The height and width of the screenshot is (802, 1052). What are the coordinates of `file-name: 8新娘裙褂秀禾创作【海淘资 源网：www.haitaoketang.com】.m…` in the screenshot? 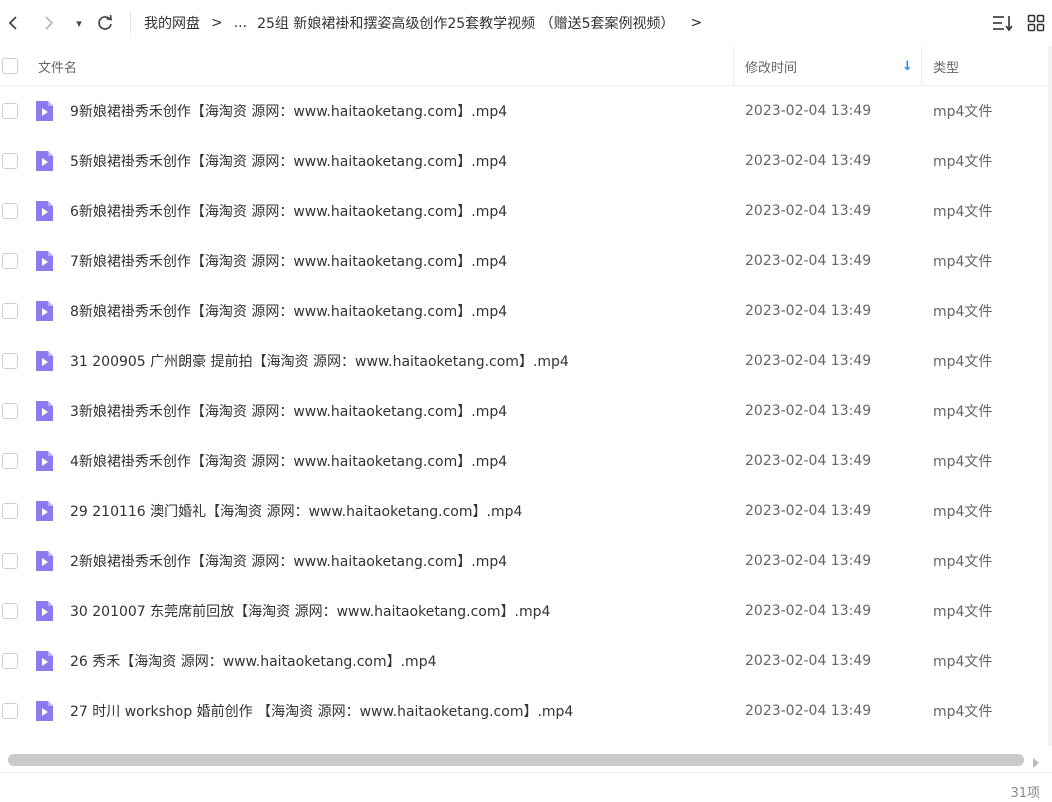 It's located at (400, 311).